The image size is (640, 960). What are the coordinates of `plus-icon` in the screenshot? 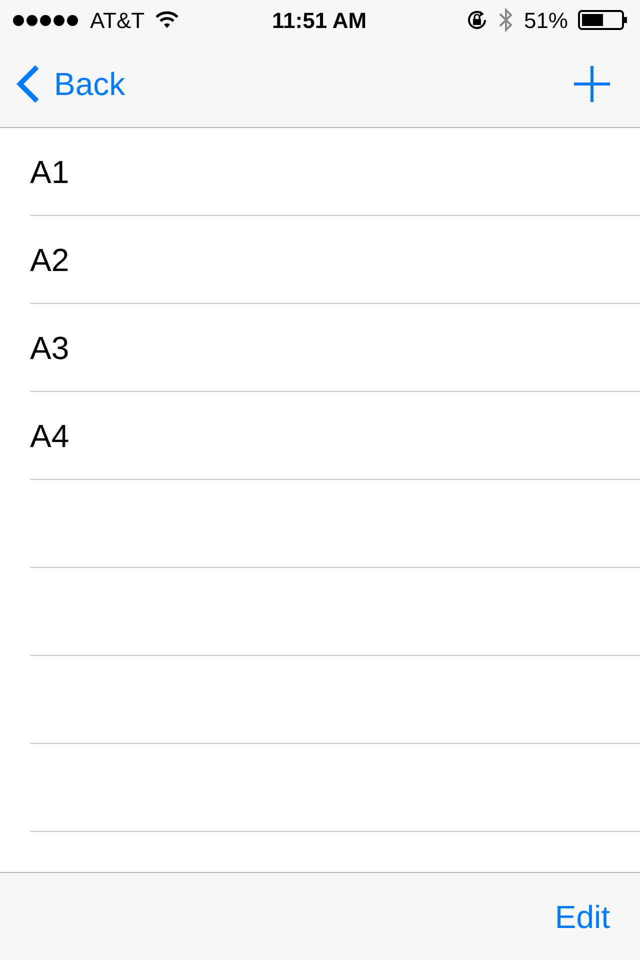 It's located at (592, 84).